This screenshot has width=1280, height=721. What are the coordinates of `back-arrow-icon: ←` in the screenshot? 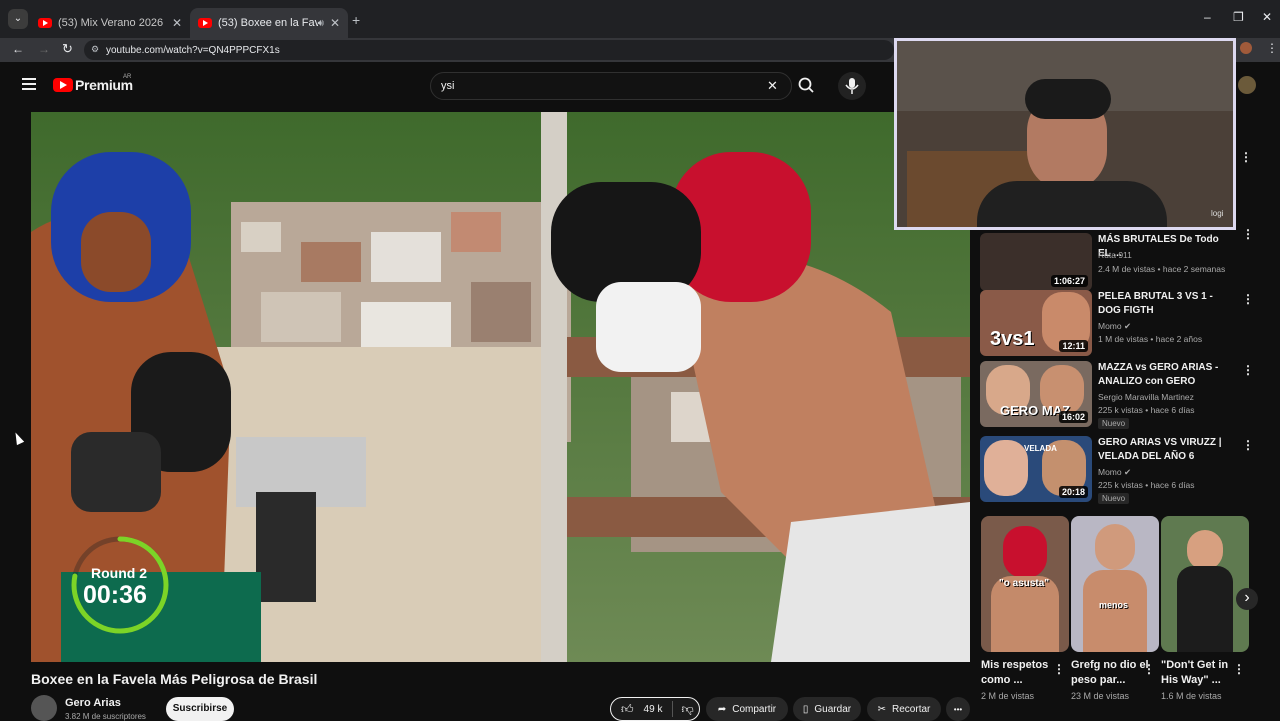 It's located at (18, 49).